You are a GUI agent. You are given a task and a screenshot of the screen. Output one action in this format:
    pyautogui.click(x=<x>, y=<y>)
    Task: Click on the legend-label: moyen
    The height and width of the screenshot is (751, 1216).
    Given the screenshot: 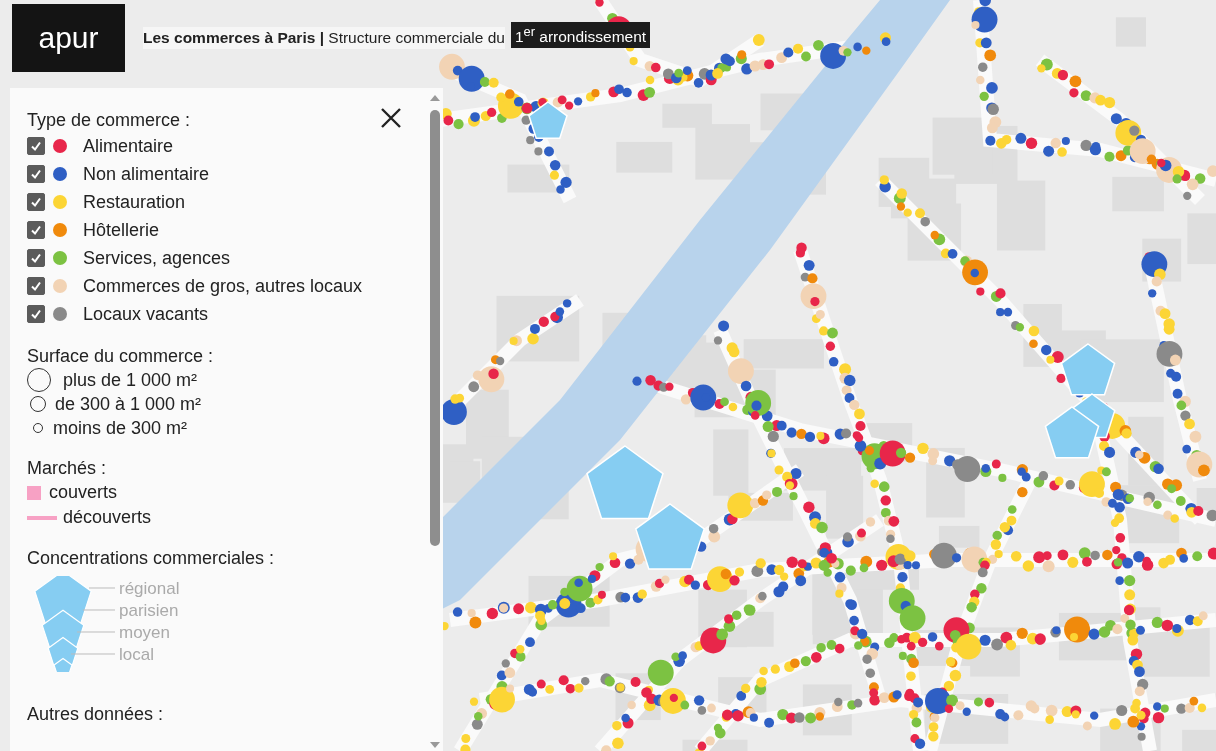 What is the action you would take?
    pyautogui.click(x=145, y=632)
    